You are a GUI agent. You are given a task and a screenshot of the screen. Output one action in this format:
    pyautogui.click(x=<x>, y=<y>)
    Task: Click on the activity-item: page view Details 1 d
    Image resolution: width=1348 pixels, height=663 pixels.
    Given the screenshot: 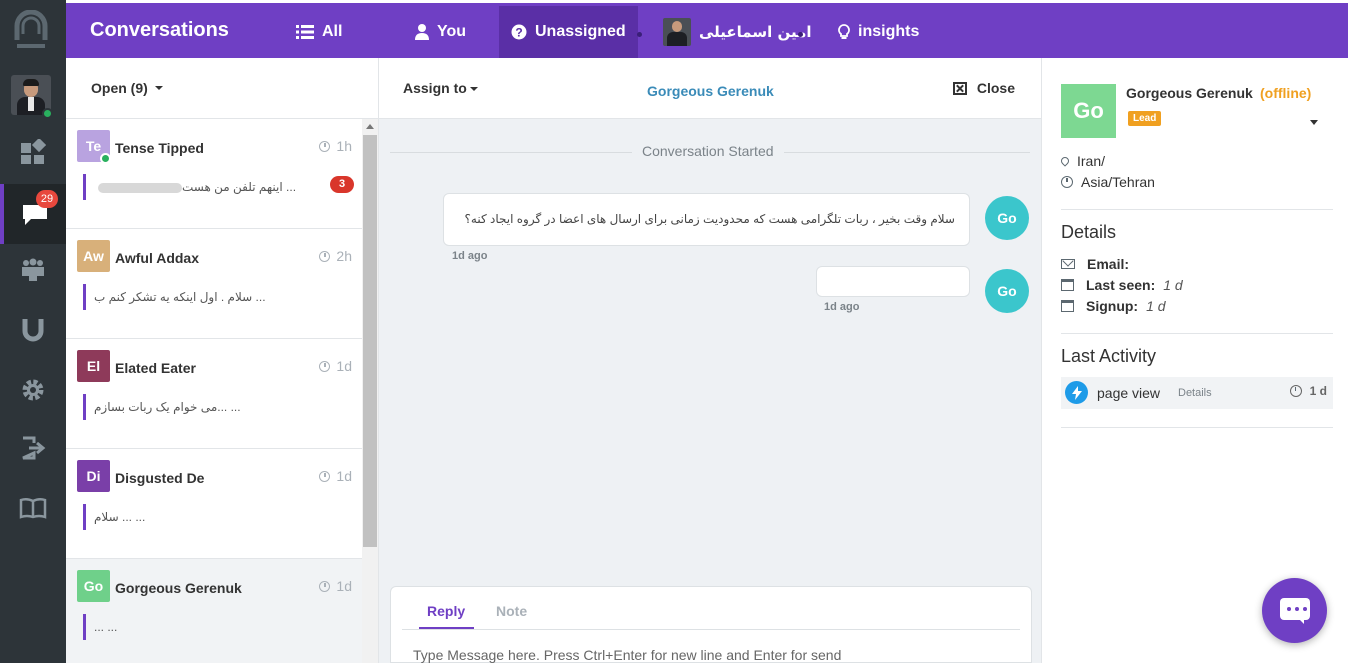 What is the action you would take?
    pyautogui.click(x=1197, y=393)
    